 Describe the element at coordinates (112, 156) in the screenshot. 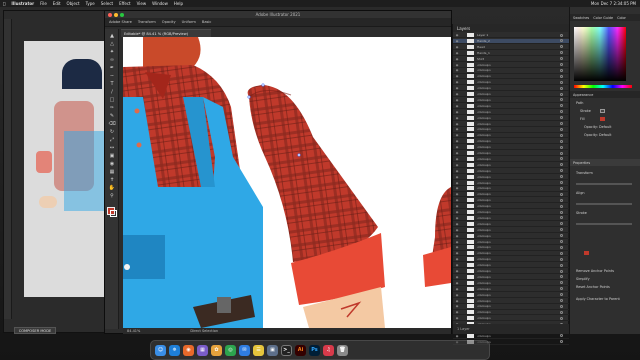

I see `free-transform-tool-icon: ▣` at that location.